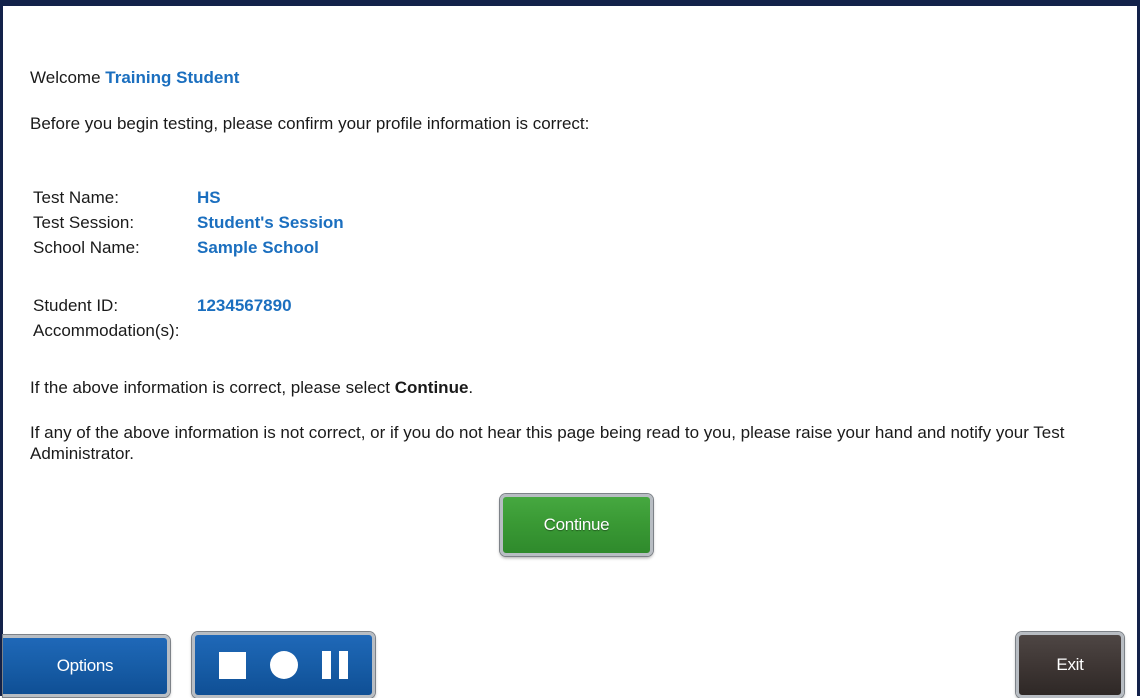  Describe the element at coordinates (188, 247) in the screenshot. I see `profile-row-school-name: School Name: Sample School` at that location.